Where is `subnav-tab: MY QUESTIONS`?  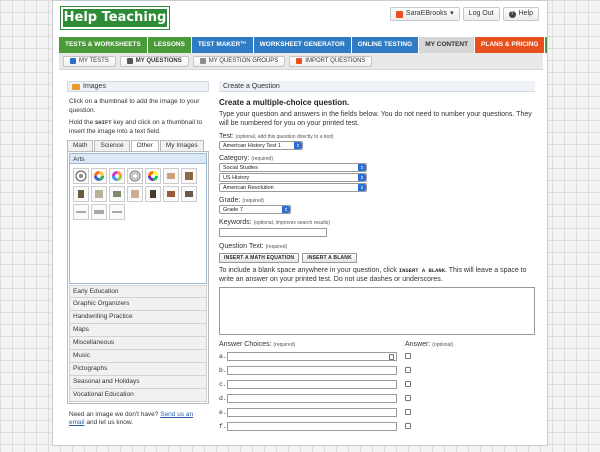
subnav-tab: MY QUESTIONS is located at coordinates (154, 61).